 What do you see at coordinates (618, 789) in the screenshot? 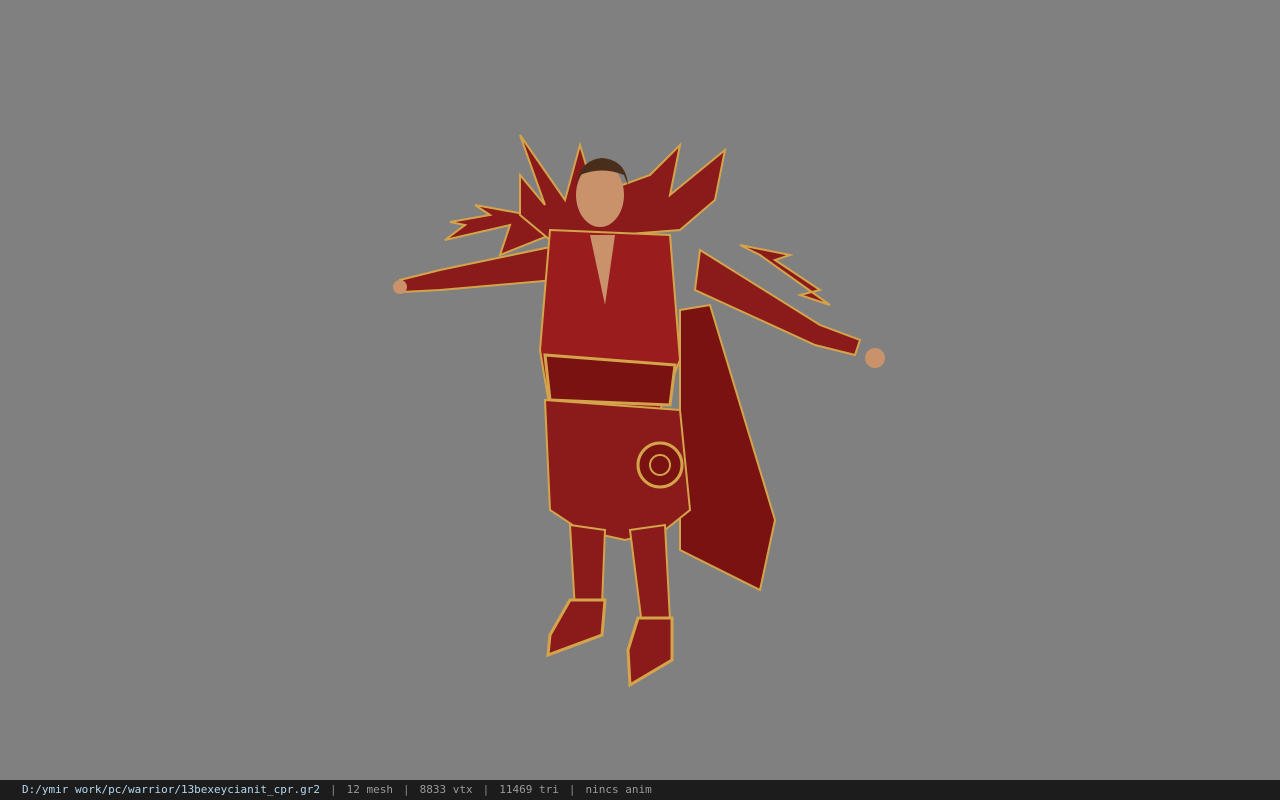
I see `animation-status: nincs anim` at bounding box center [618, 789].